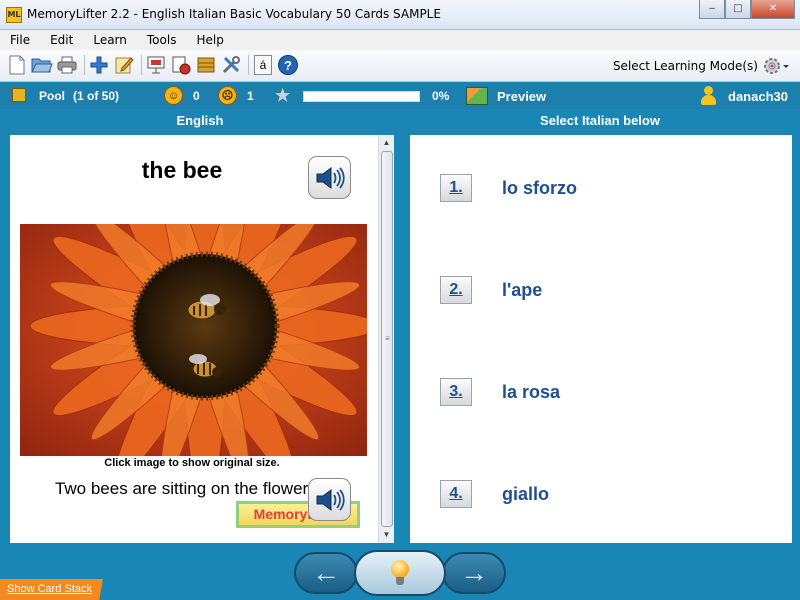 Image resolution: width=800 pixels, height=600 pixels. I want to click on user-icon, so click(708, 95).